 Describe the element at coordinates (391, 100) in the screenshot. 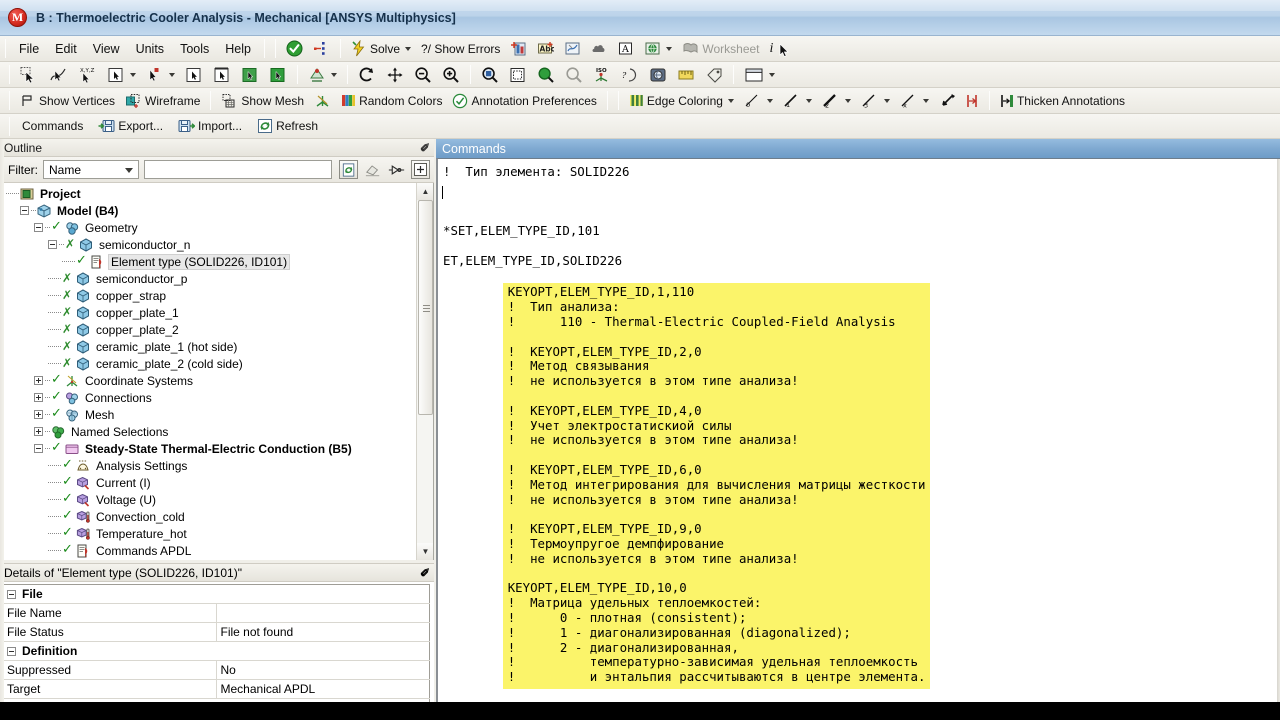

I see `random-colors-button: Random Colors` at that location.